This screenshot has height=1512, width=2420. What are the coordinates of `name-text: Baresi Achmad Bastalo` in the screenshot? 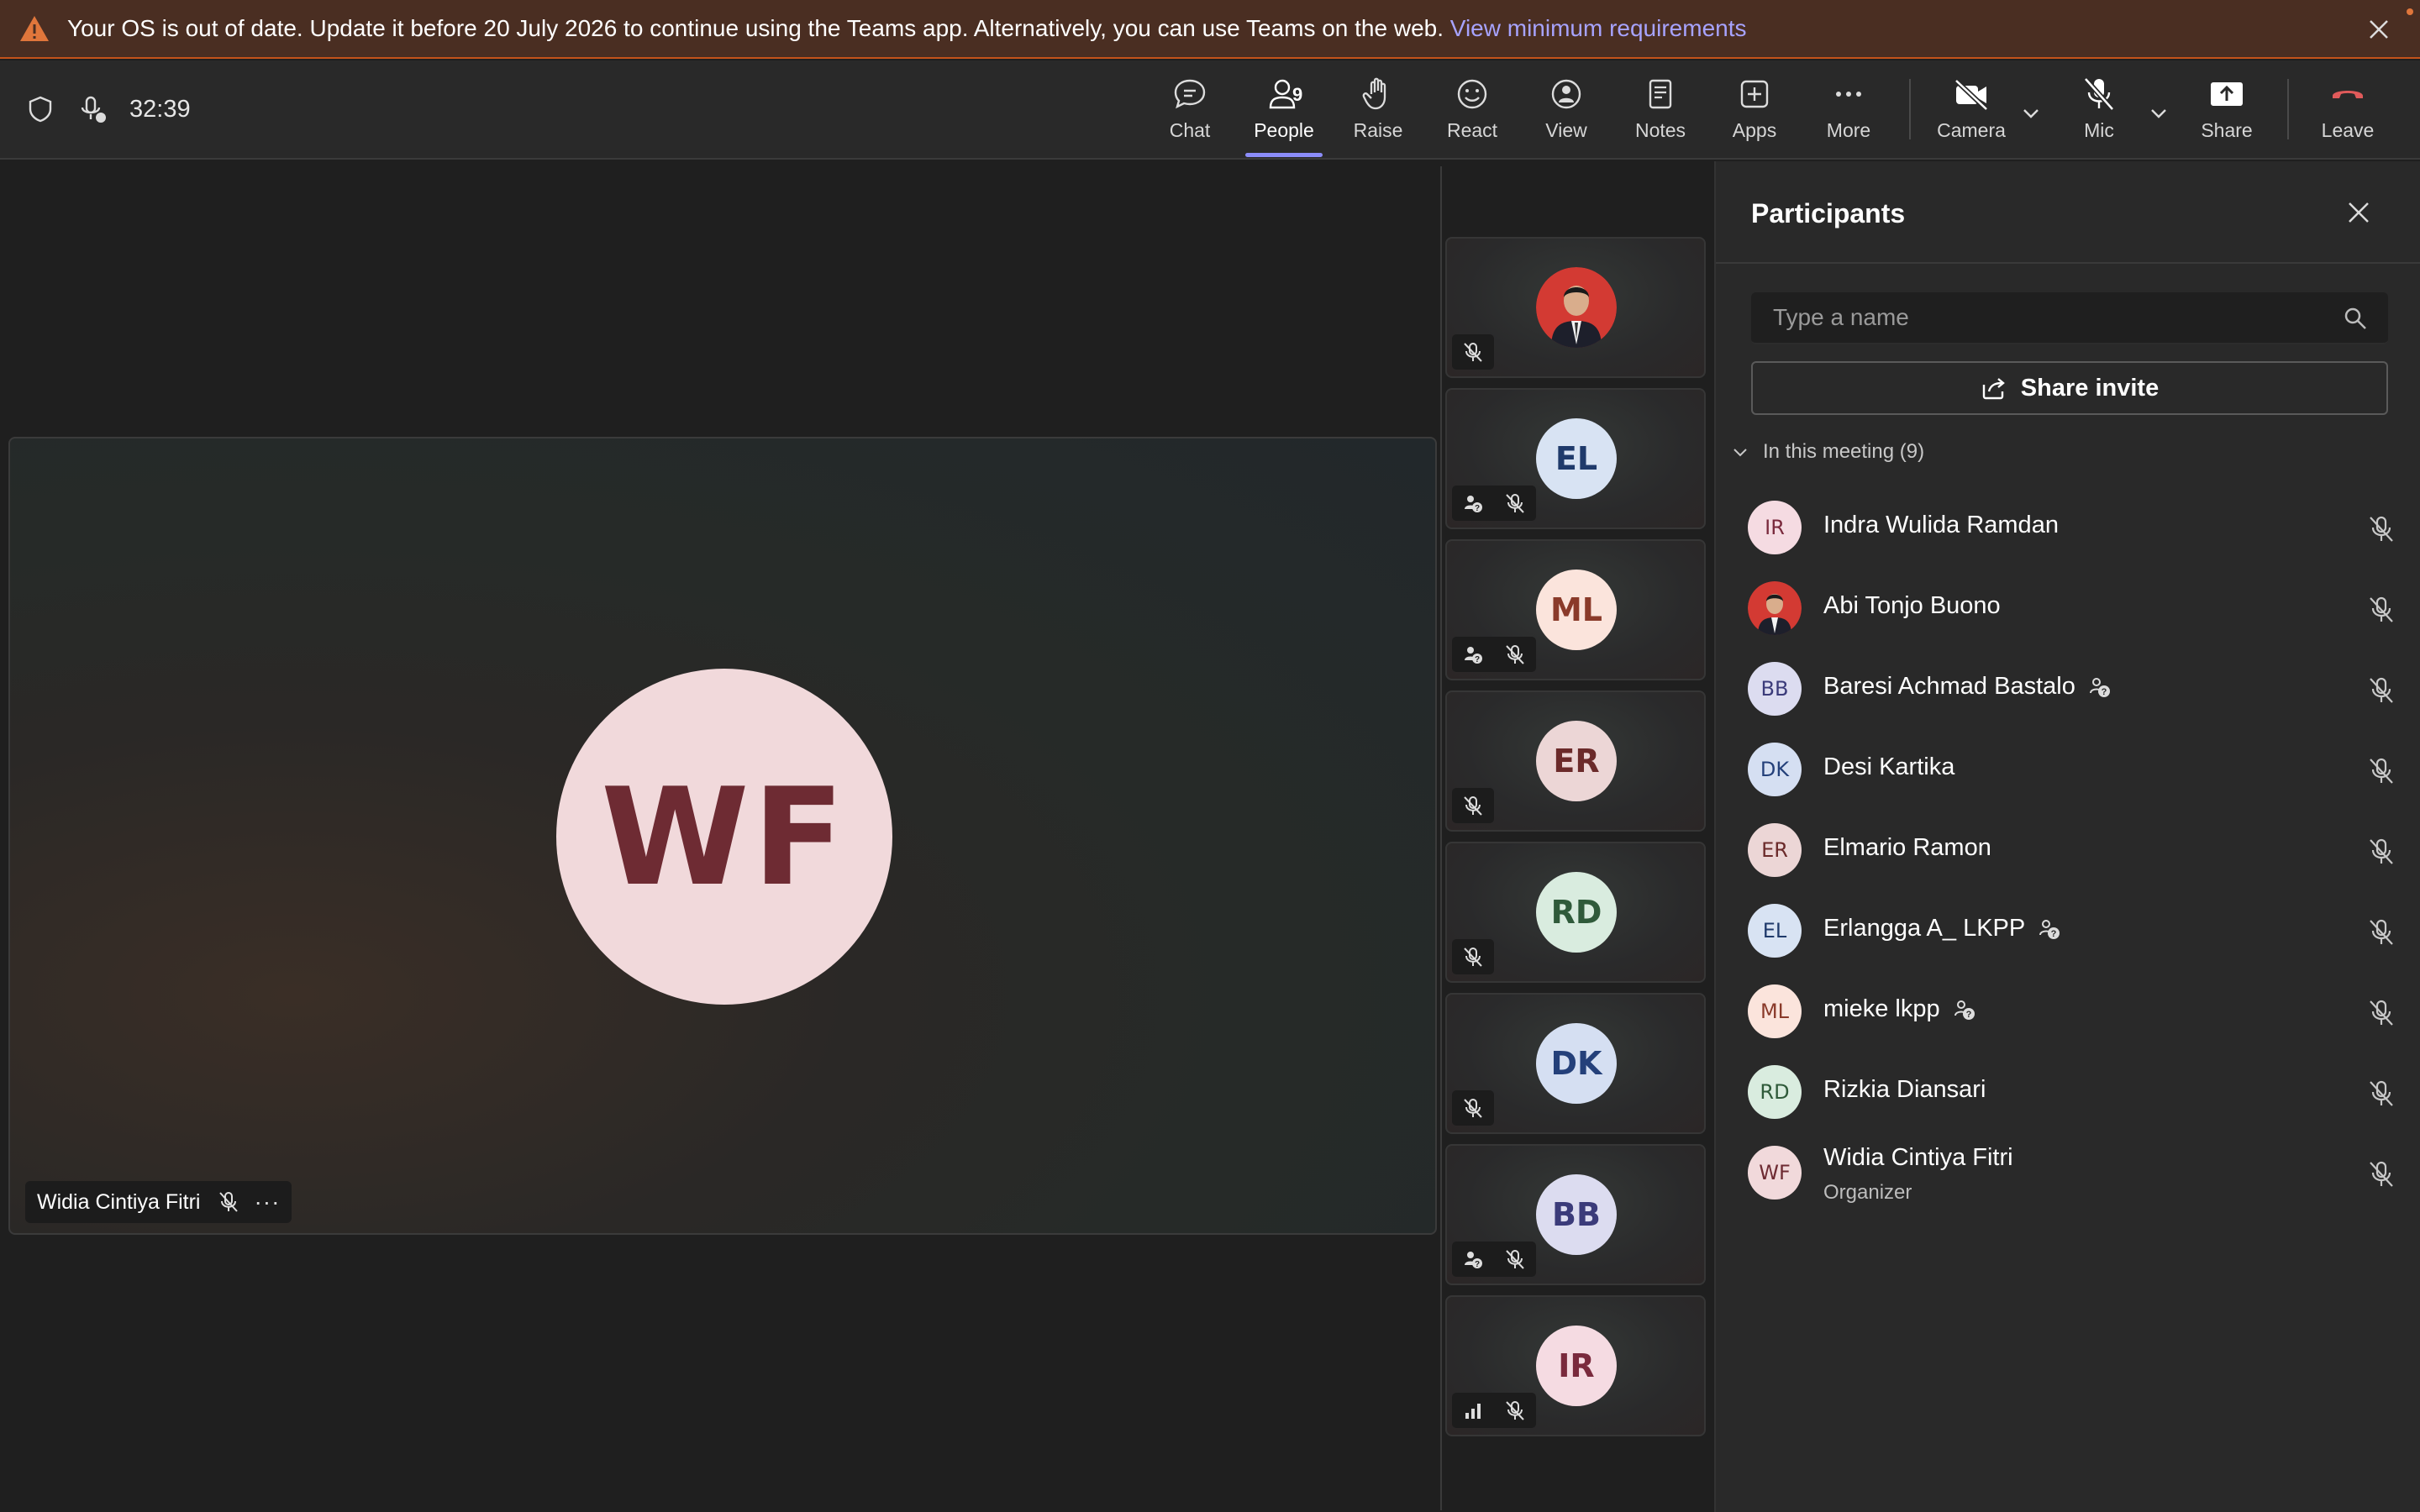 It's located at (1949, 686).